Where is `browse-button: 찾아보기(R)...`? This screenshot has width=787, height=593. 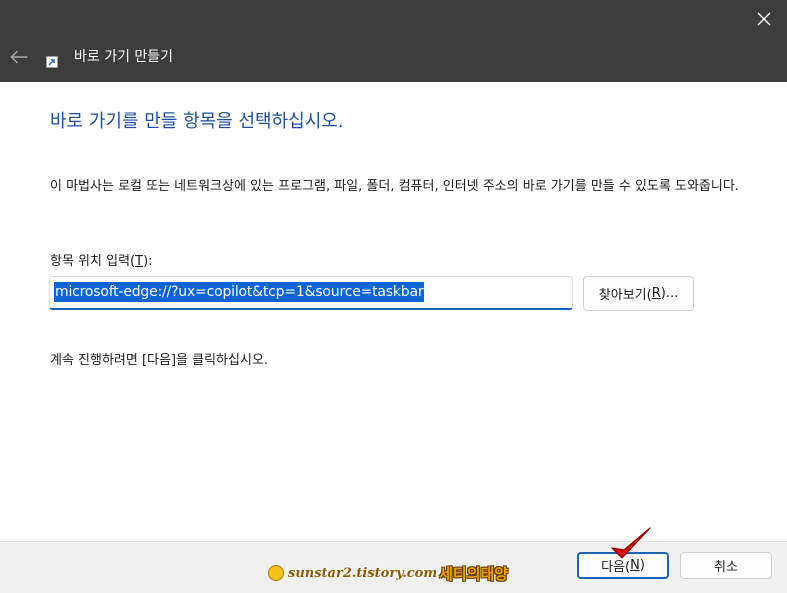 browse-button: 찾아보기(R)... is located at coordinates (638, 293).